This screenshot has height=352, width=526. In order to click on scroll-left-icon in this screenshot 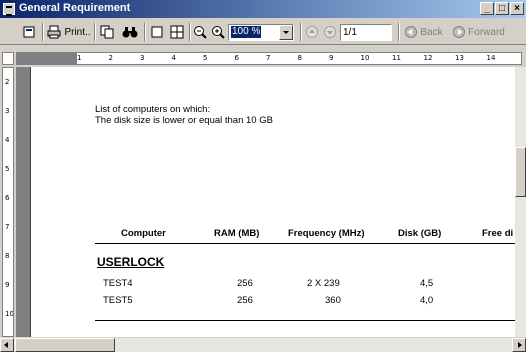, I will do `click(7, 345)`.